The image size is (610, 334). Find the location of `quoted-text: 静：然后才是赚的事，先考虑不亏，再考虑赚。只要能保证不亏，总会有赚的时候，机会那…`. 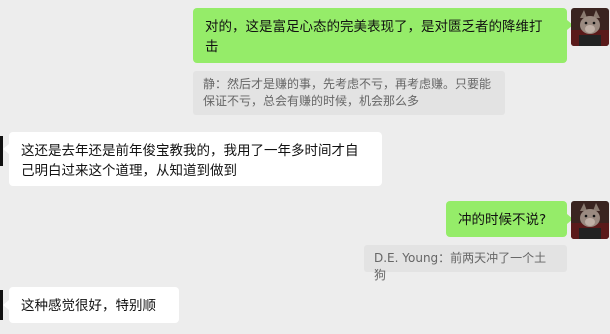

quoted-text: 静：然后才是赚的事，先考虑不亏，再考虑赚。只要能保证不亏，总会有赚的时候，机会那… is located at coordinates (347, 92).